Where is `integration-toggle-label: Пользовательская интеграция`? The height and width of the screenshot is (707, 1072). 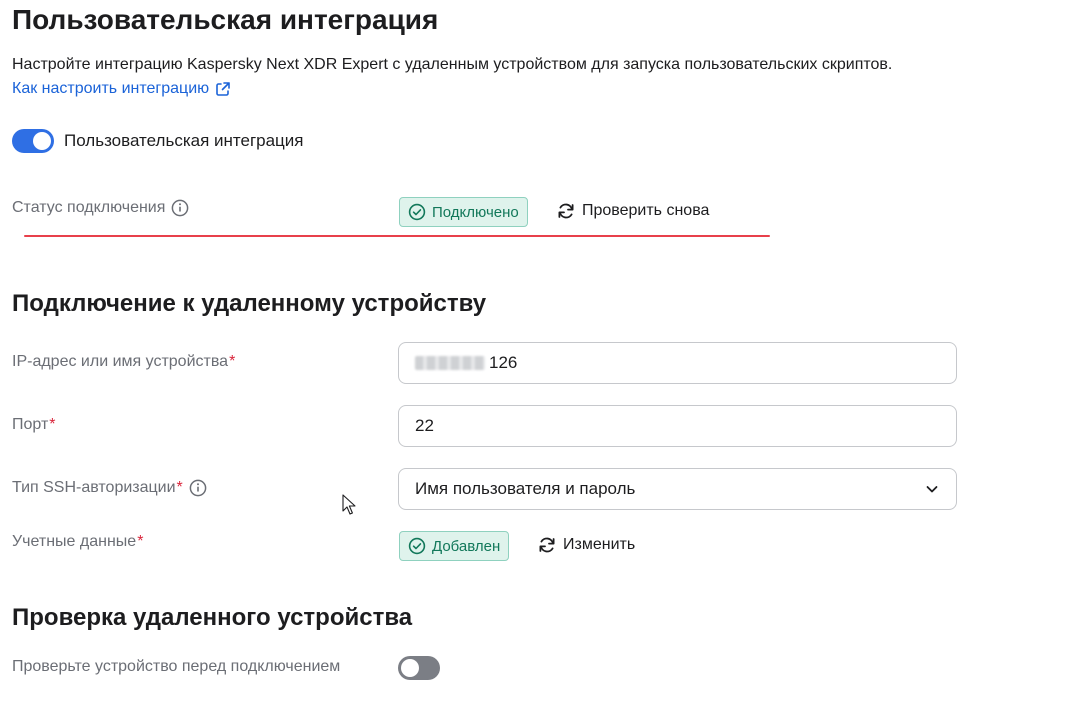
integration-toggle-label: Пользовательская интеграция is located at coordinates (184, 140).